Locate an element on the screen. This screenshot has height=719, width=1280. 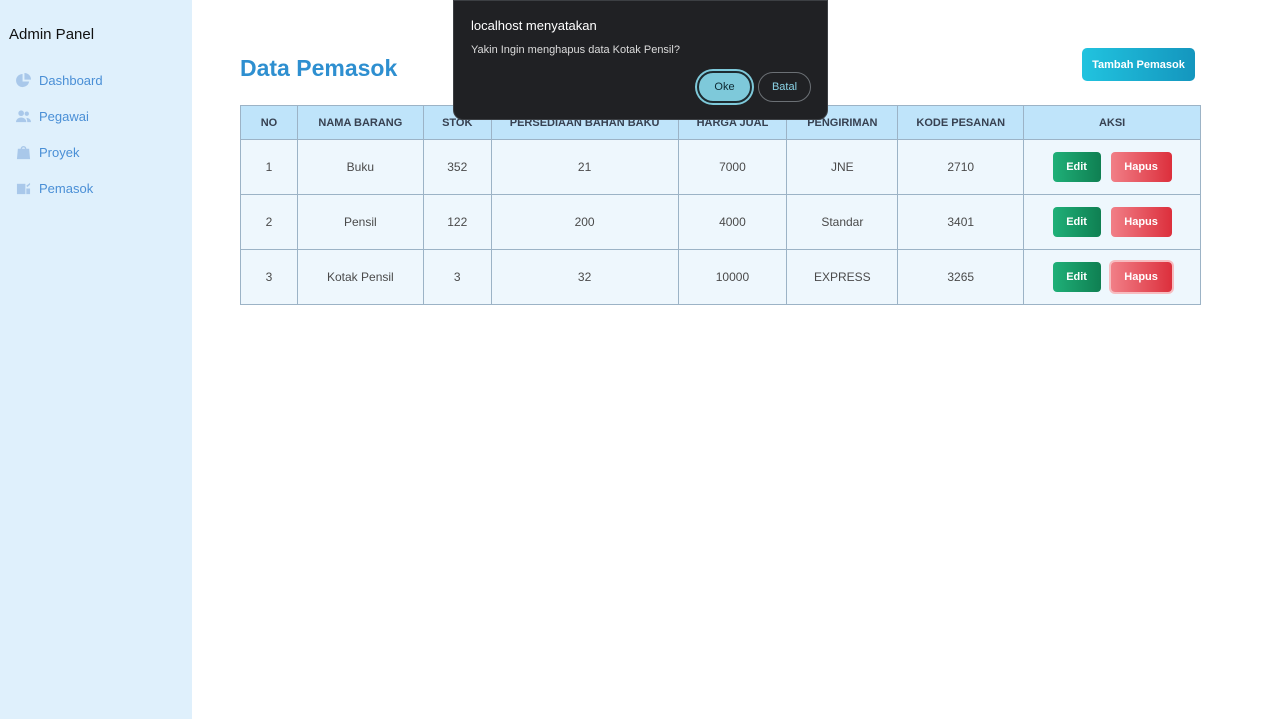
column-header: NAMA BARANG is located at coordinates (360, 122).